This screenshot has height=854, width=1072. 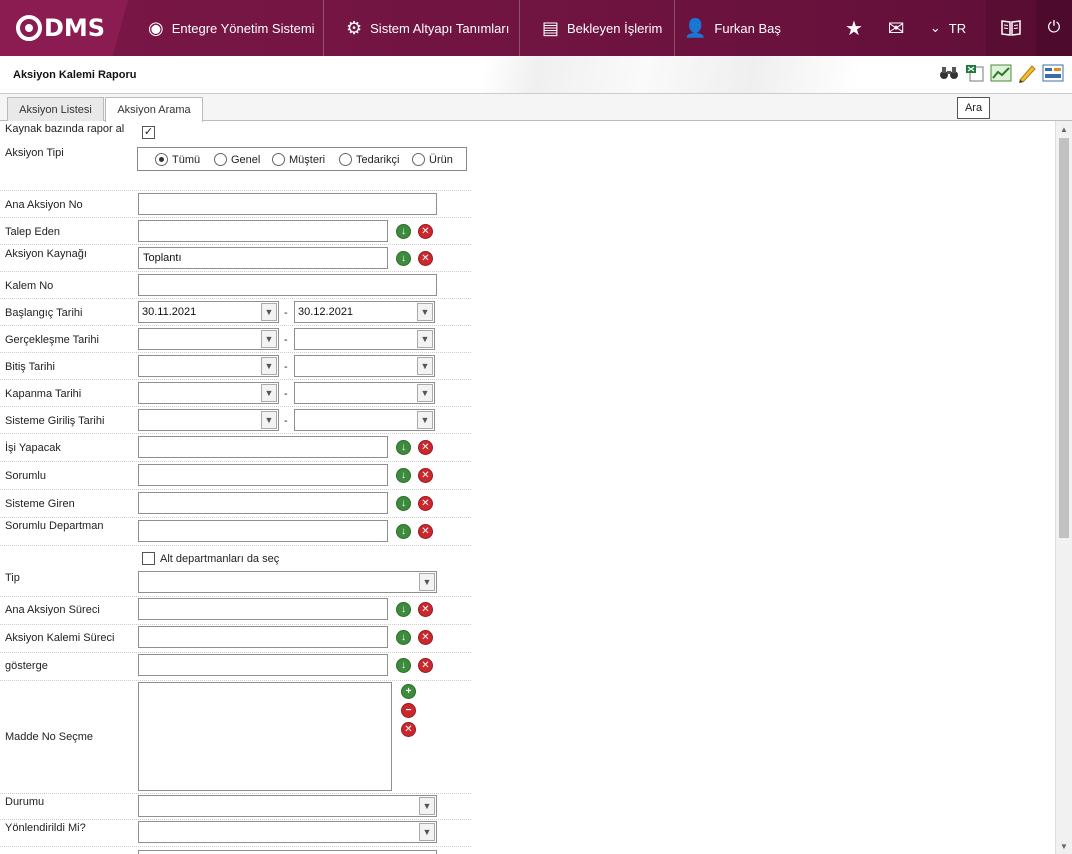 I want to click on excel-export-icon, so click(x=975, y=73).